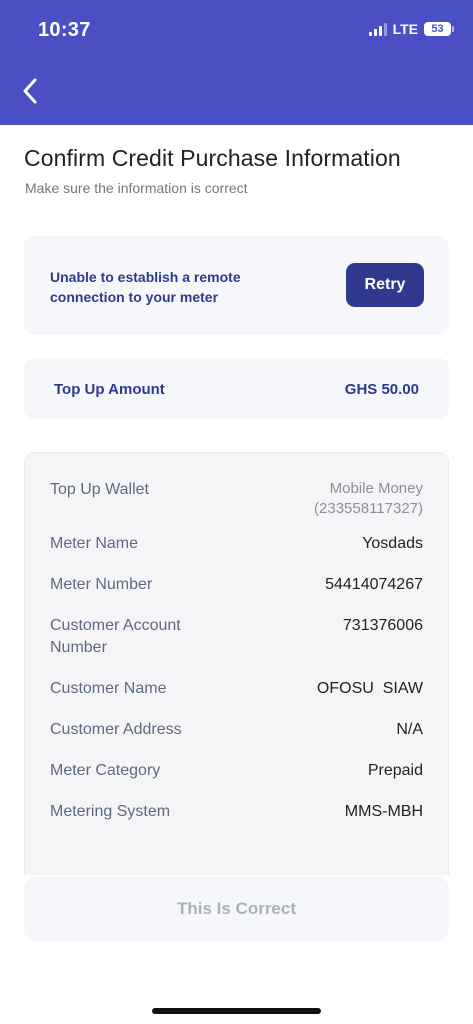  Describe the element at coordinates (212, 158) in the screenshot. I see `page-title: Confirm Credit Purchase Information` at that location.